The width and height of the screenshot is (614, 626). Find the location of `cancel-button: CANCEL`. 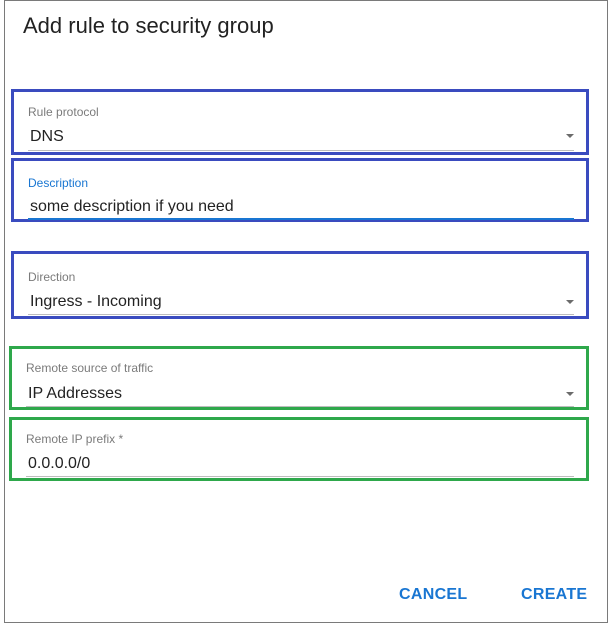

cancel-button: CANCEL is located at coordinates (433, 595).